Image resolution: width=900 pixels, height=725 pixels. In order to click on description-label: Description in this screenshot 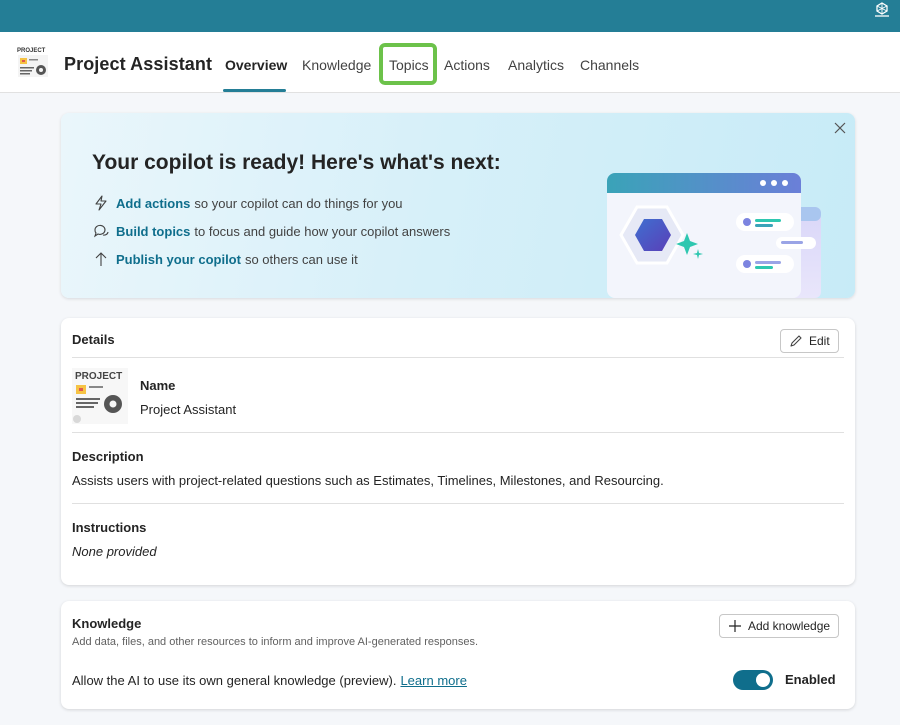, I will do `click(108, 456)`.